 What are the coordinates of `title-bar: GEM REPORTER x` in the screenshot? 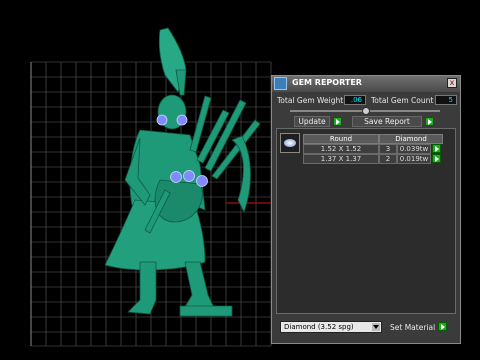 It's located at (366, 84).